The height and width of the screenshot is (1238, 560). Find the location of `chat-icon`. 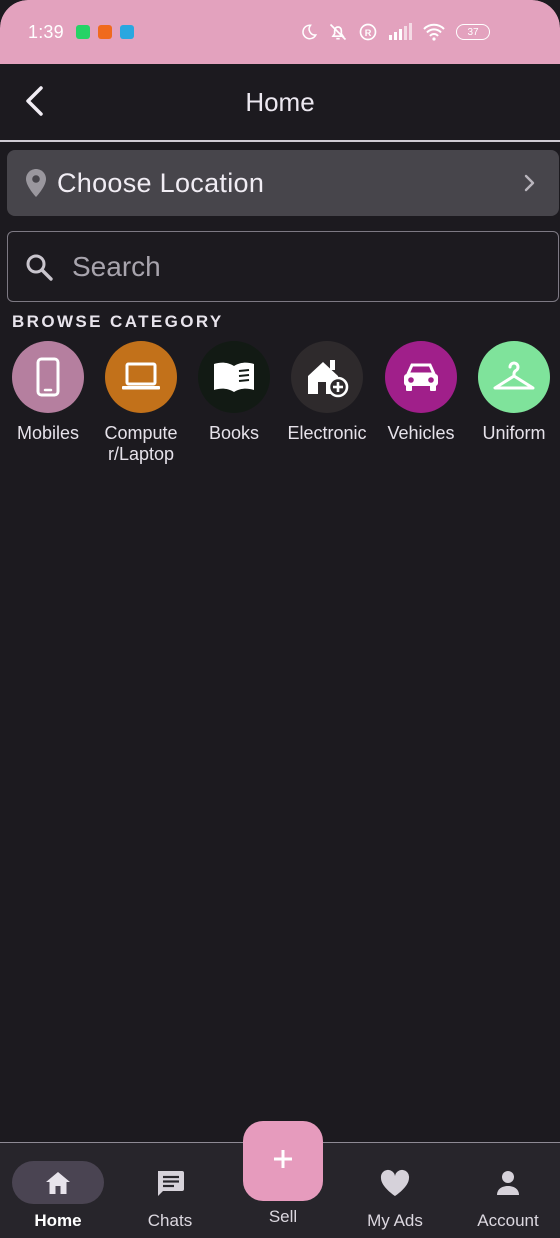

chat-icon is located at coordinates (170, 1182).